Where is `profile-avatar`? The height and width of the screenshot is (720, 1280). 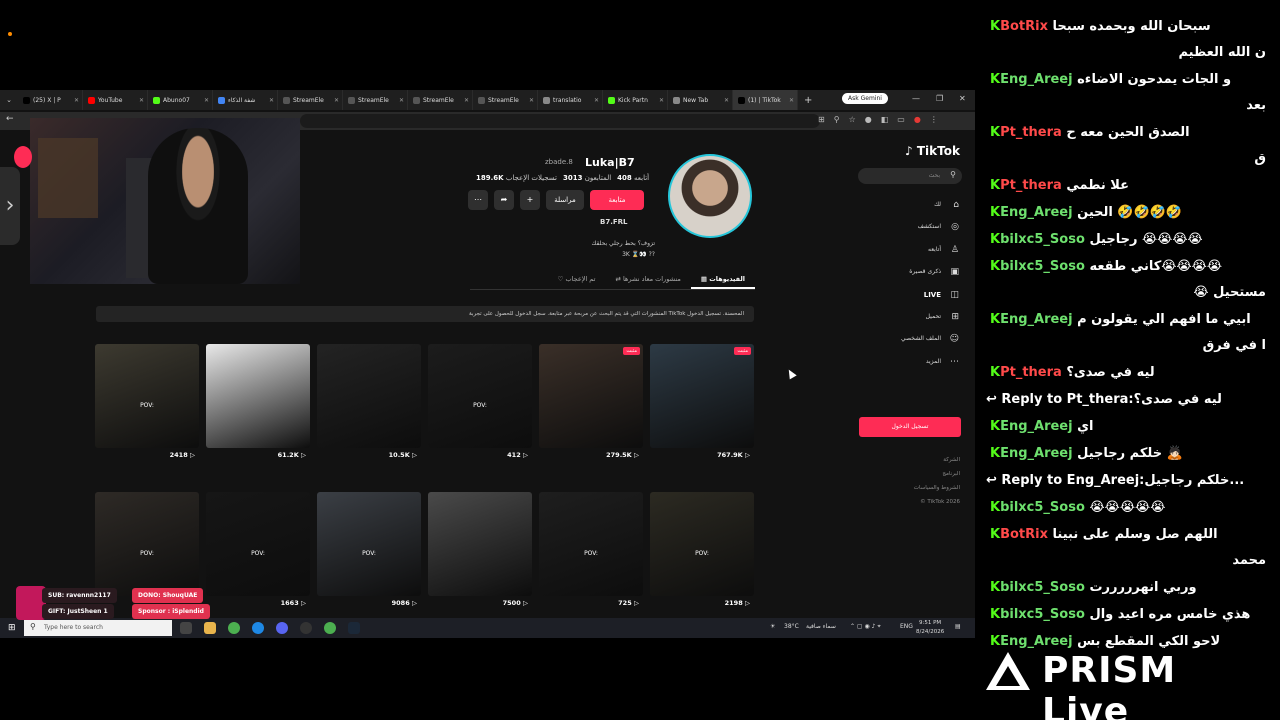
profile-avatar is located at coordinates (710, 196).